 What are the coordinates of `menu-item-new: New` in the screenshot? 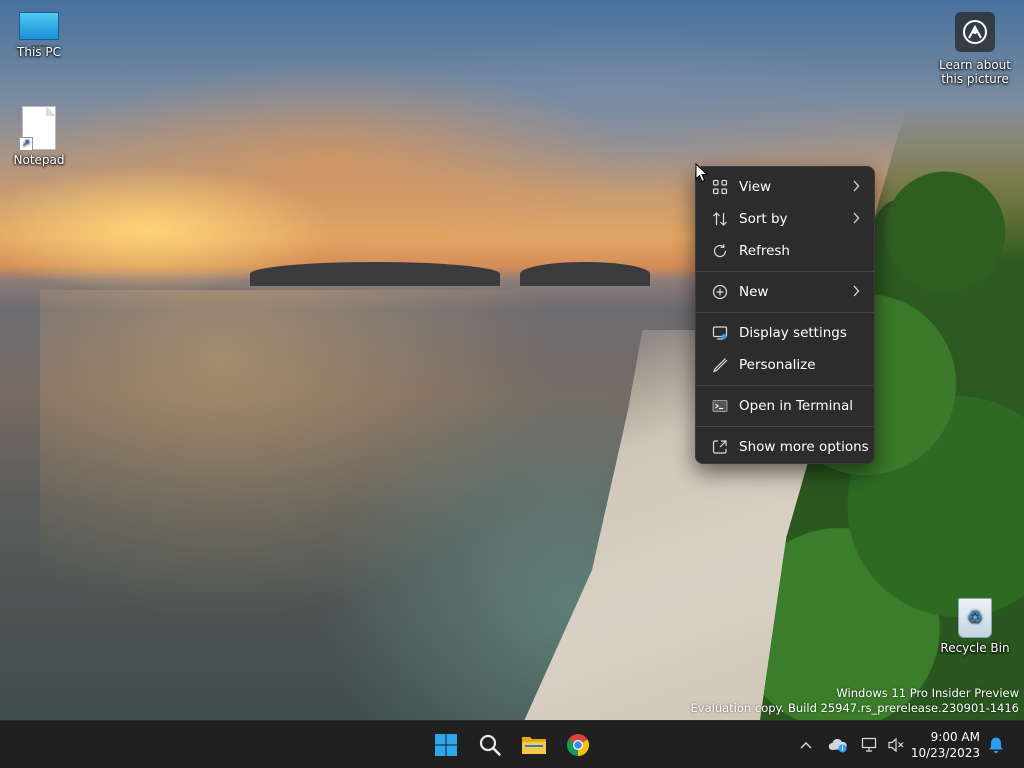 It's located at (785, 292).